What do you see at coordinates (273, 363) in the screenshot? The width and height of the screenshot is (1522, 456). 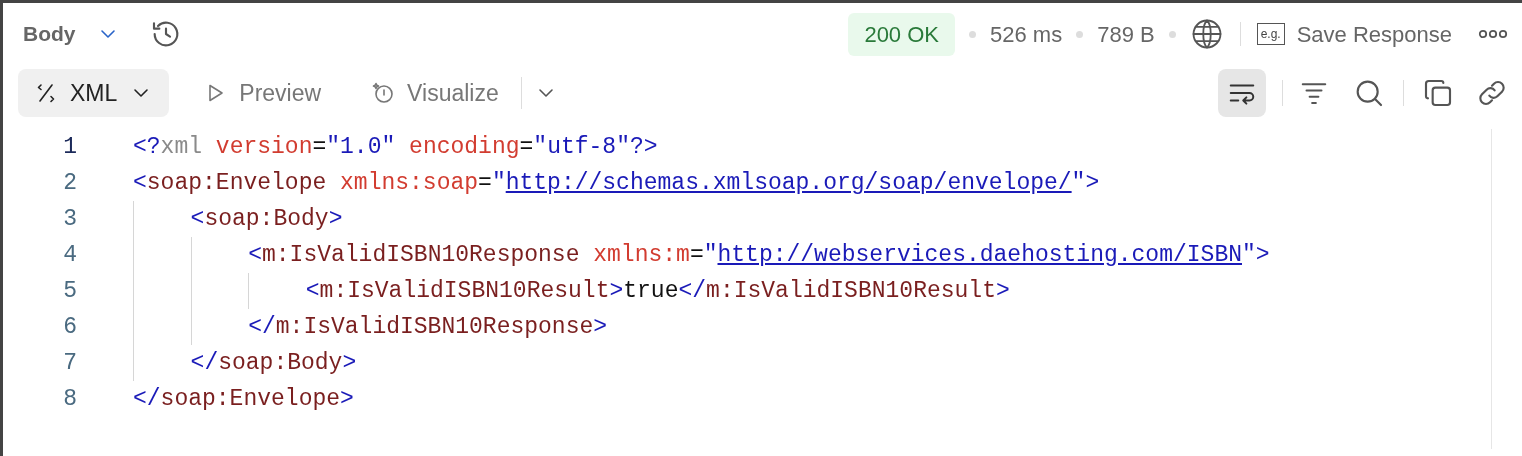 I see `code-line: </soap:Body>` at bounding box center [273, 363].